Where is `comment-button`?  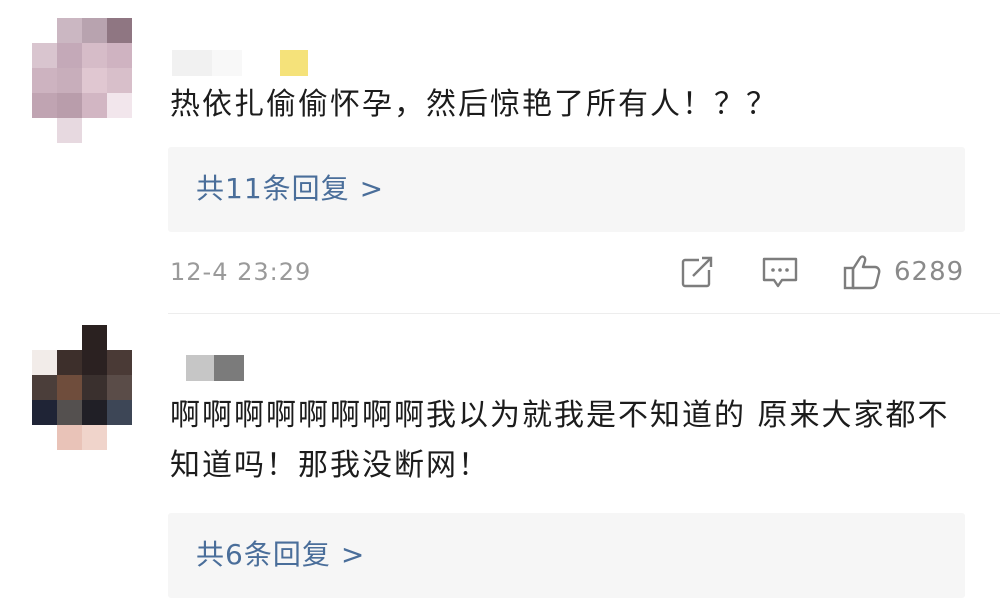
comment-button is located at coordinates (780, 272).